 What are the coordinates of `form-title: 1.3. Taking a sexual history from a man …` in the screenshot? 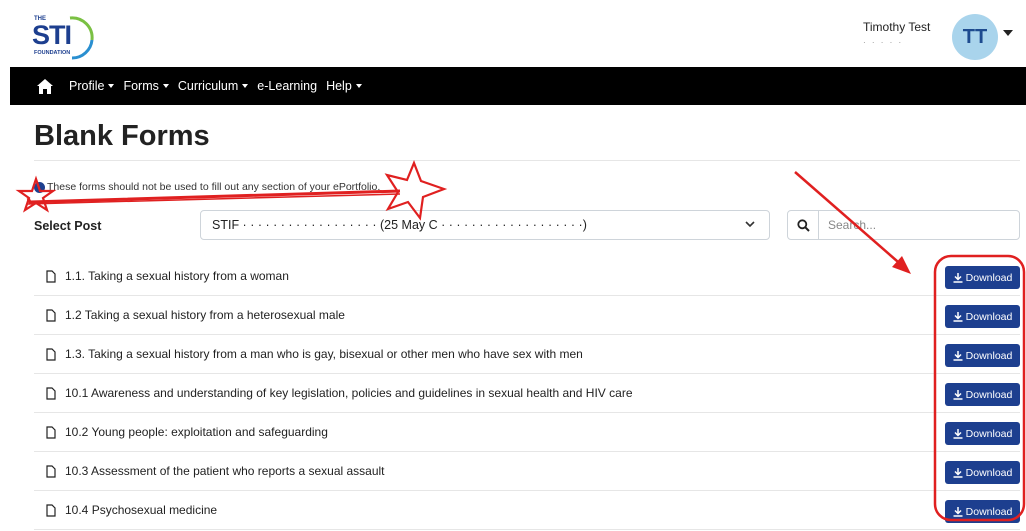 It's located at (324, 354).